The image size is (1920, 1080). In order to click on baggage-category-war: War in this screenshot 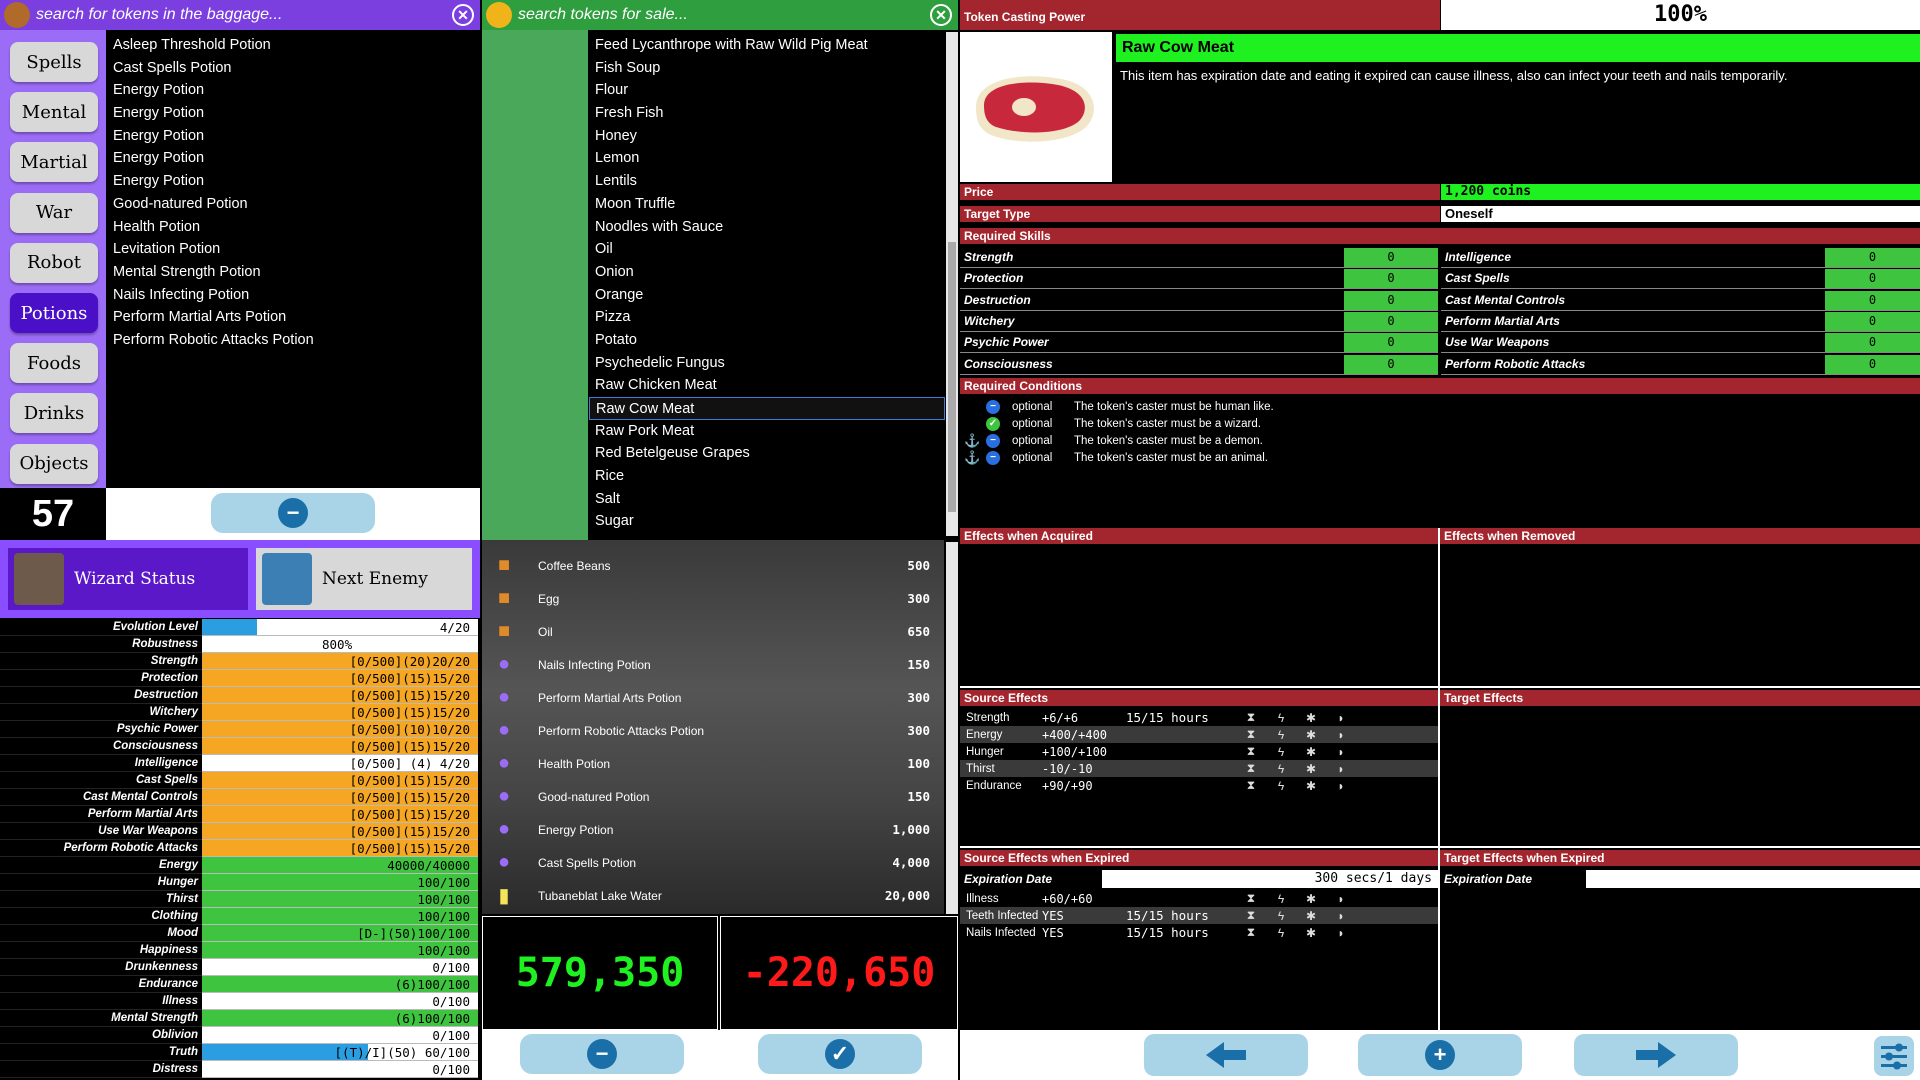, I will do `click(54, 212)`.